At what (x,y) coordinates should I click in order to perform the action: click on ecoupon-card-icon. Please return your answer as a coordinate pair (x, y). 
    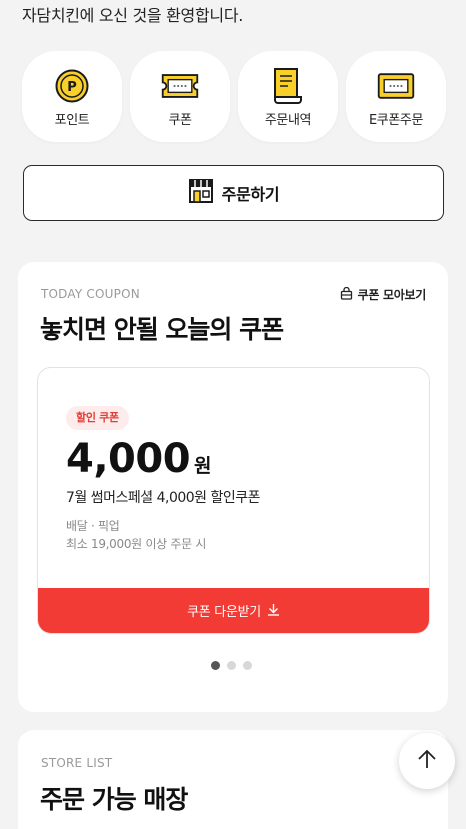
    Looking at the image, I should click on (396, 86).